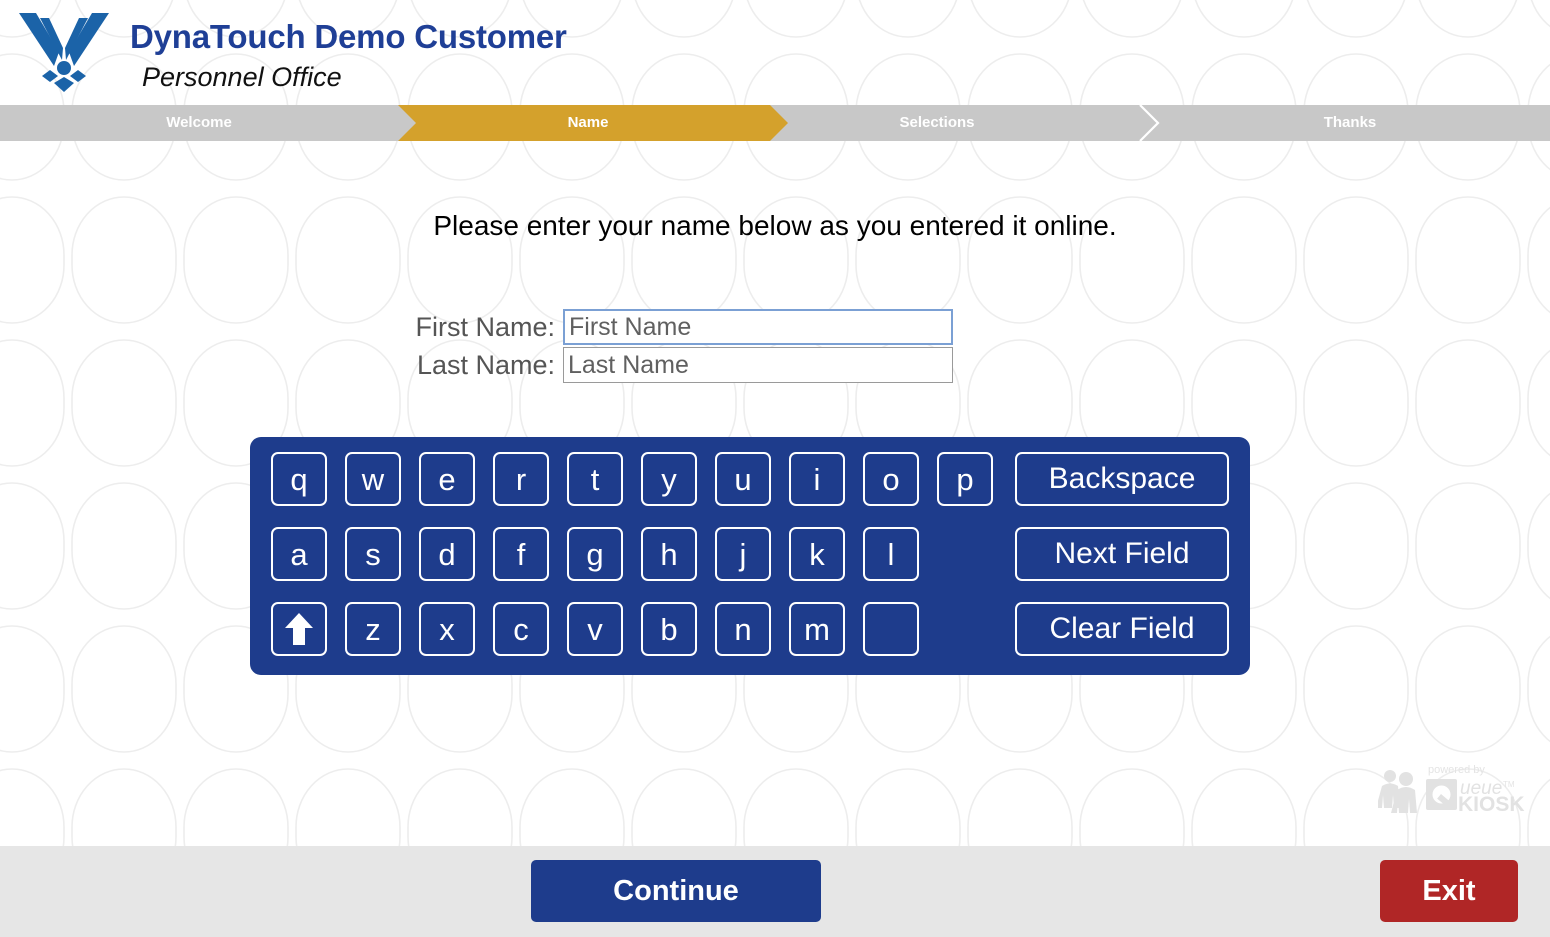  What do you see at coordinates (1456, 770) in the screenshot?
I see `powered-by-text: powered by` at bounding box center [1456, 770].